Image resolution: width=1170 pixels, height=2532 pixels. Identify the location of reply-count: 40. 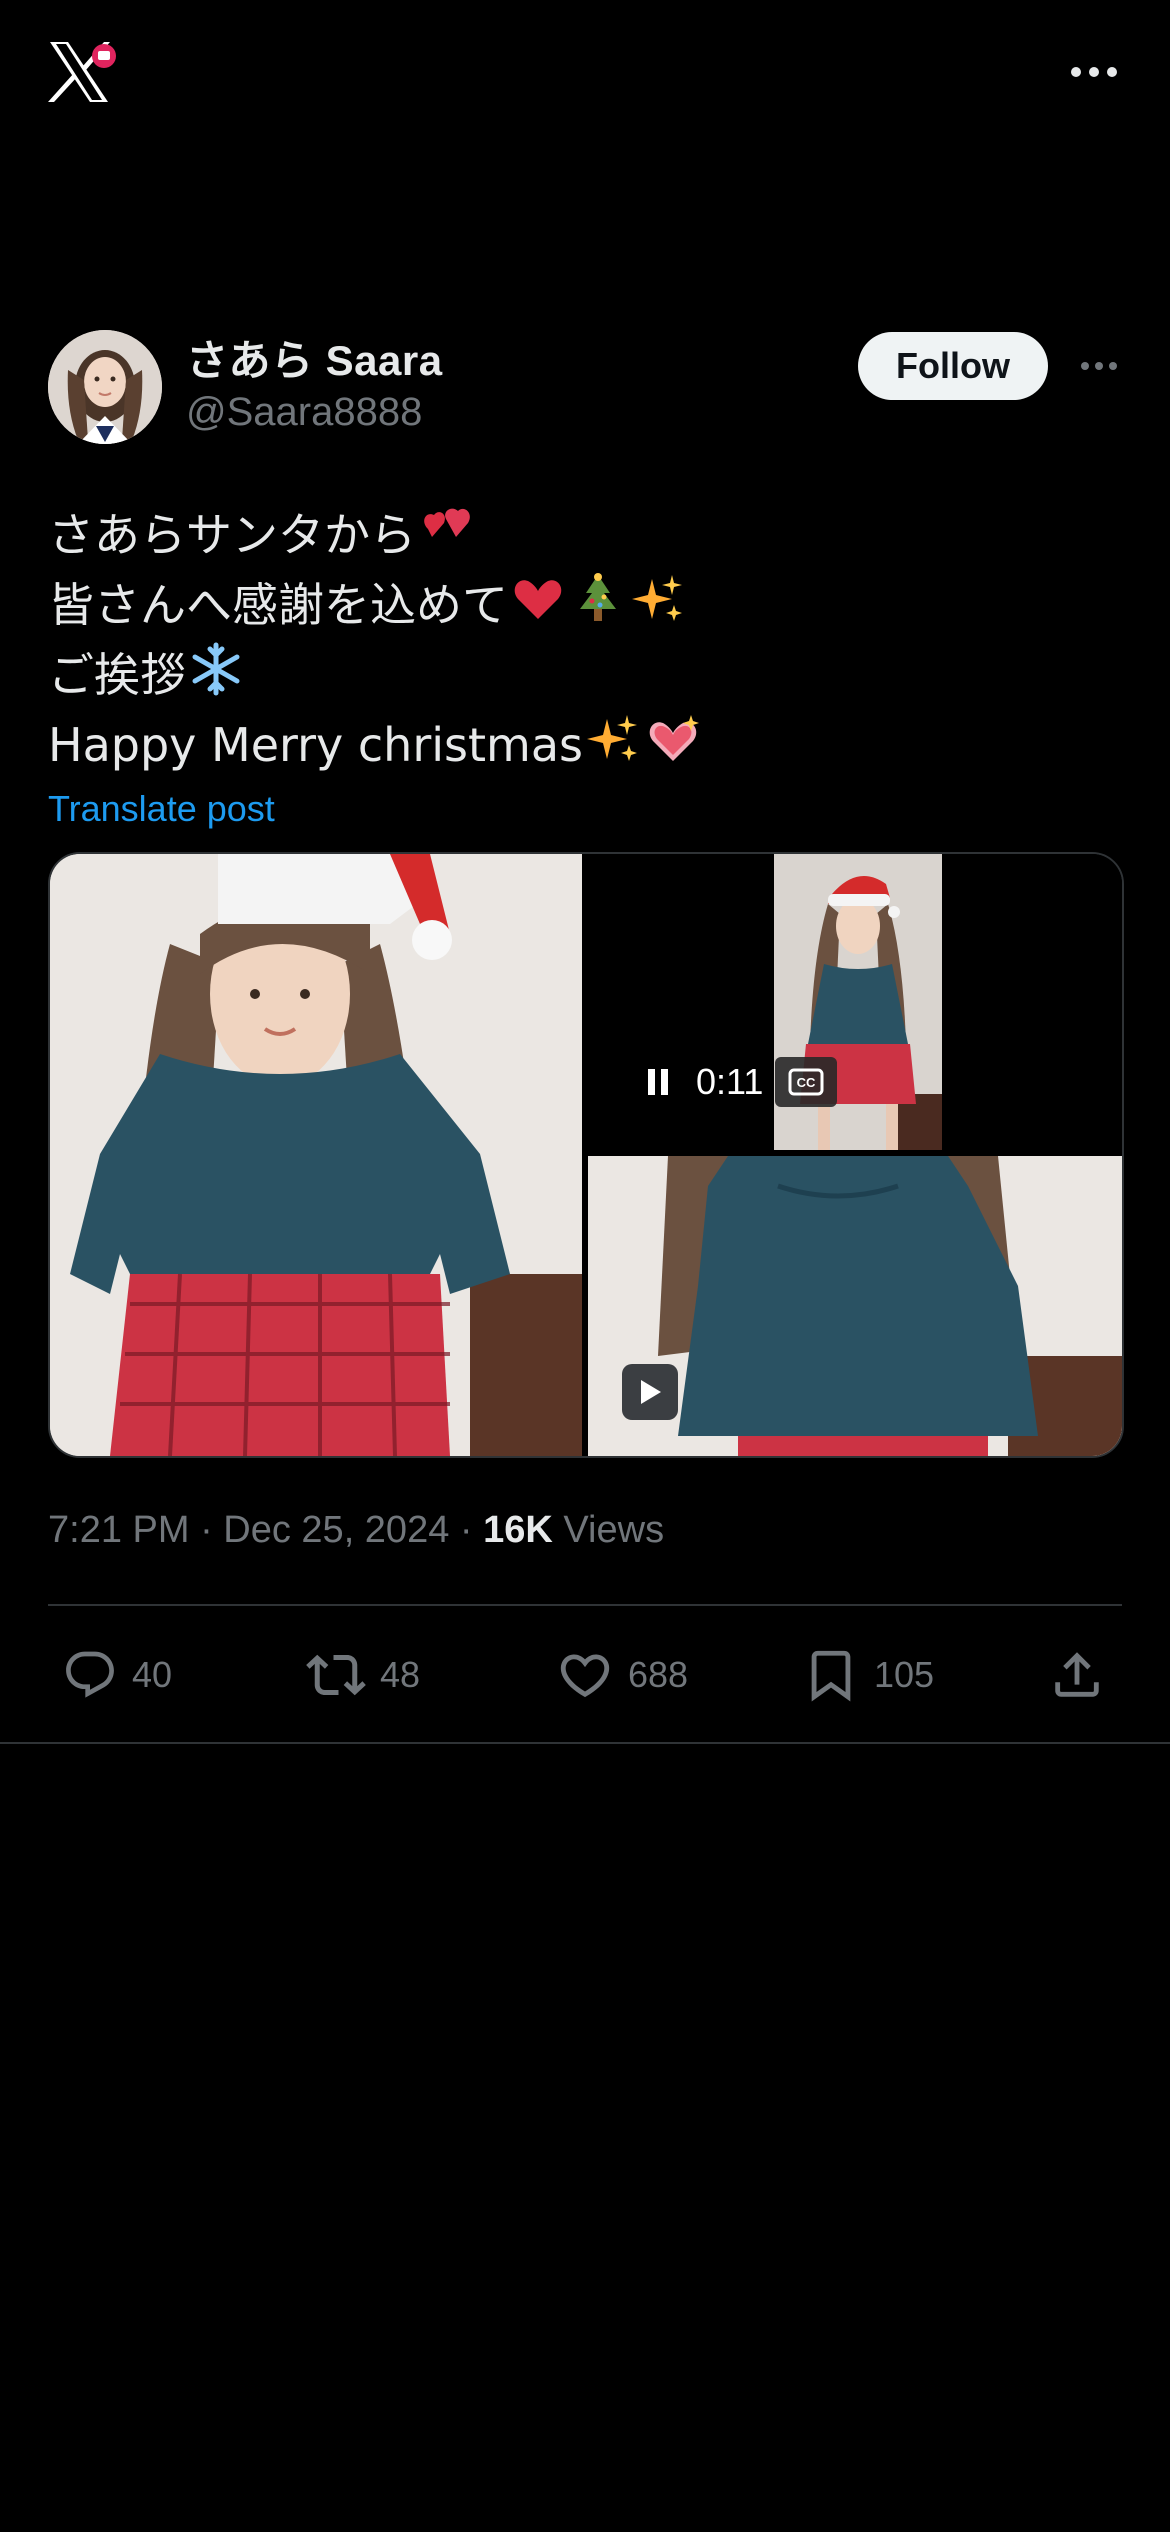
(152, 1674).